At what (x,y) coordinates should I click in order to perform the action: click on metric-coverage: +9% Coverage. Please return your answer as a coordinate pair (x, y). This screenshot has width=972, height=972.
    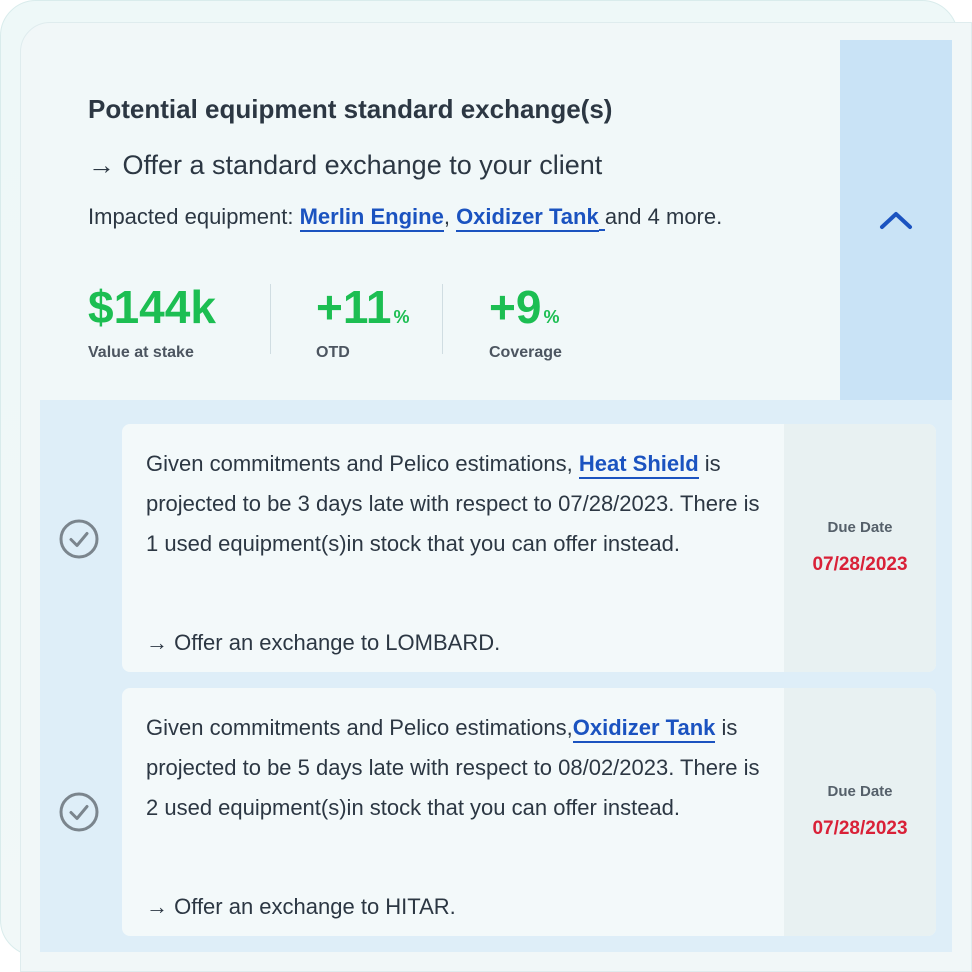
    Looking at the image, I should click on (525, 322).